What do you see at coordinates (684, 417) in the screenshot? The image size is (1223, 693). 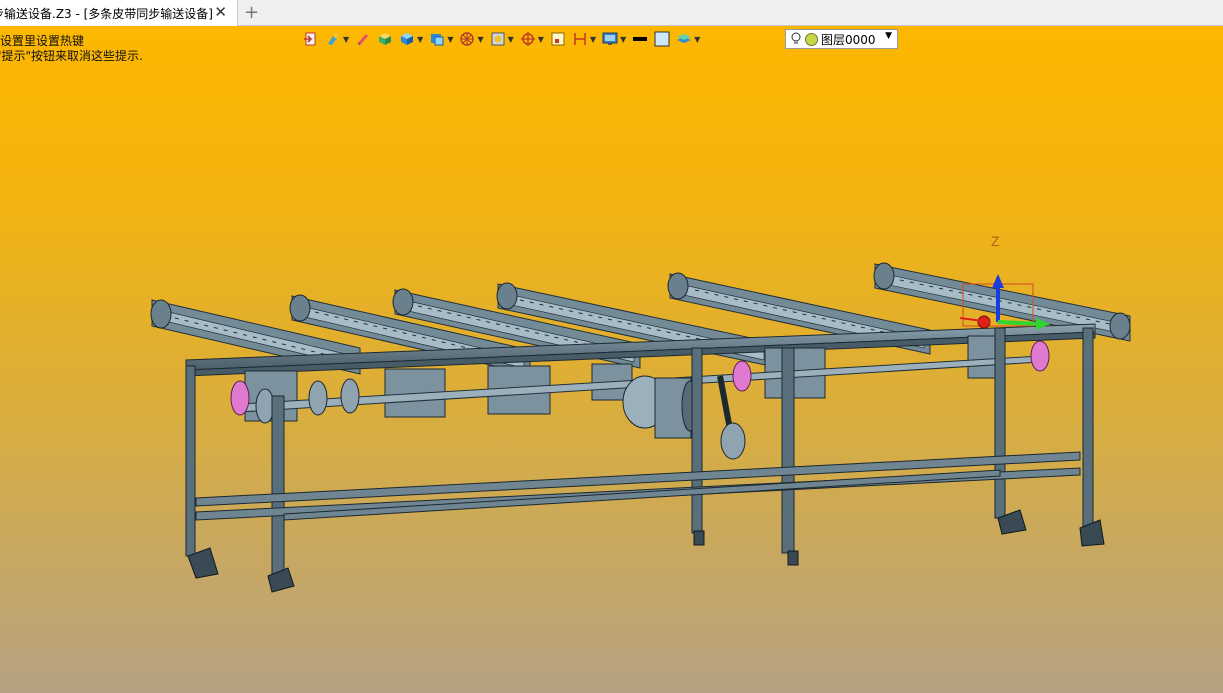 I see `gear-motor` at bounding box center [684, 417].